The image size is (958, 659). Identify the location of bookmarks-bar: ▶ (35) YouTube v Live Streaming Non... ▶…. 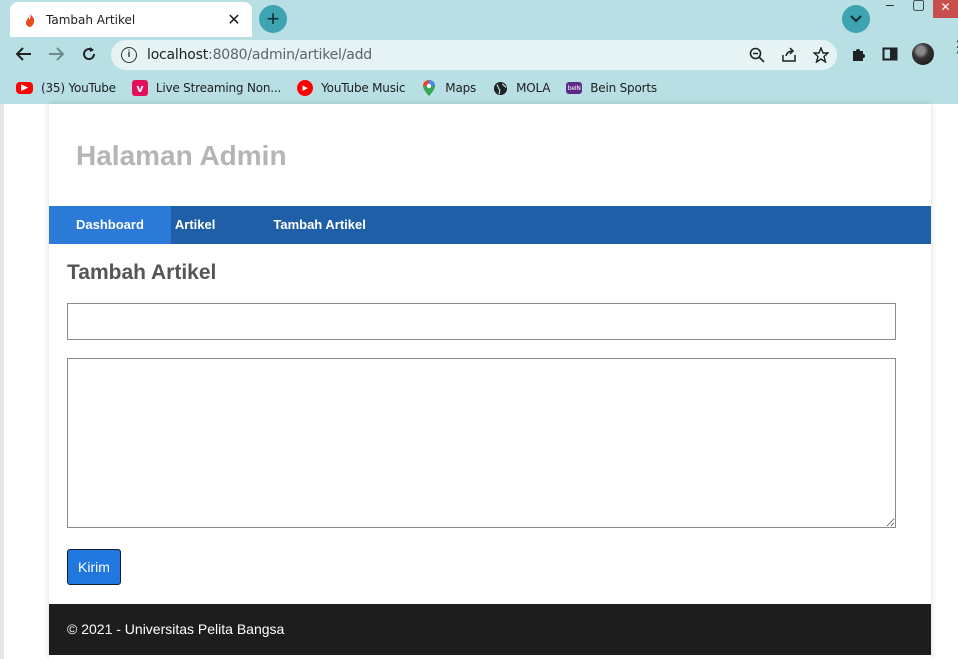
(479, 88).